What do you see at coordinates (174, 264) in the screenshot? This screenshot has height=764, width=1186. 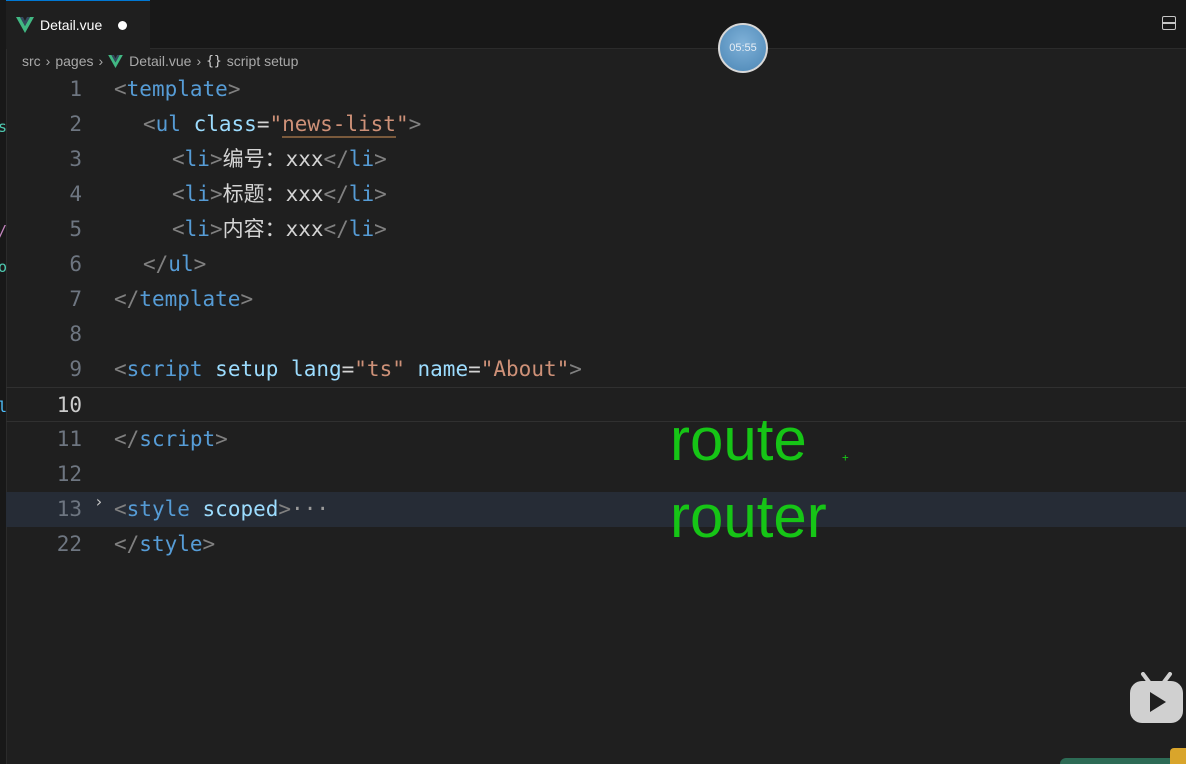 I see `line-code: </ul>` at bounding box center [174, 264].